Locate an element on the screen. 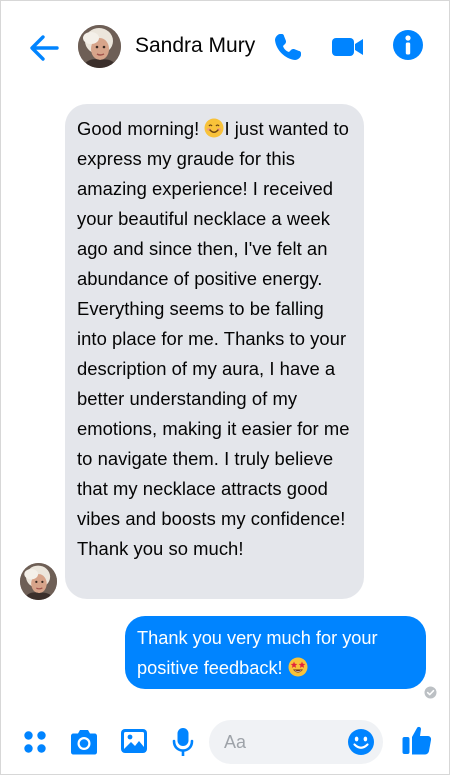  image-icon is located at coordinates (134, 741).